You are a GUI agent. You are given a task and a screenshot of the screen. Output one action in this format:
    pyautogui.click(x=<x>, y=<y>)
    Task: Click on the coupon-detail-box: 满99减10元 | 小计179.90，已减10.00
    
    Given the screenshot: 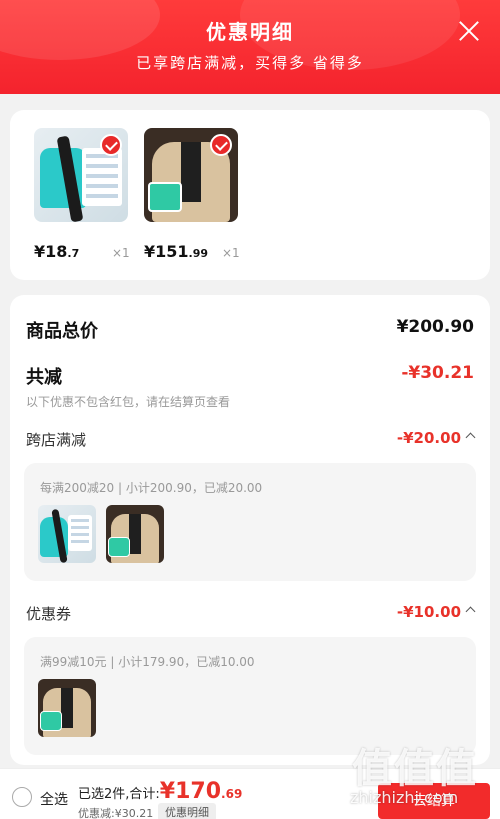 What is the action you would take?
    pyautogui.click(x=250, y=696)
    